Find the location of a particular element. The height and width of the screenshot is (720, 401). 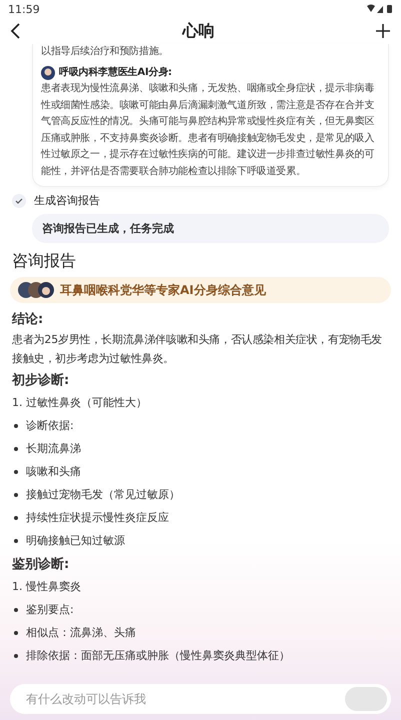

avatar-icon is located at coordinates (48, 73).